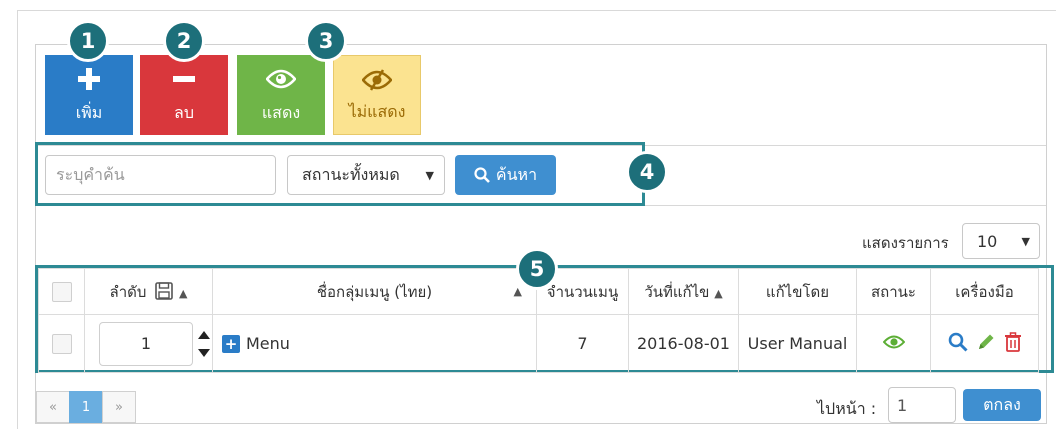  What do you see at coordinates (797, 291) in the screenshot?
I see `header-editor: แก้ไขโดย` at bounding box center [797, 291].